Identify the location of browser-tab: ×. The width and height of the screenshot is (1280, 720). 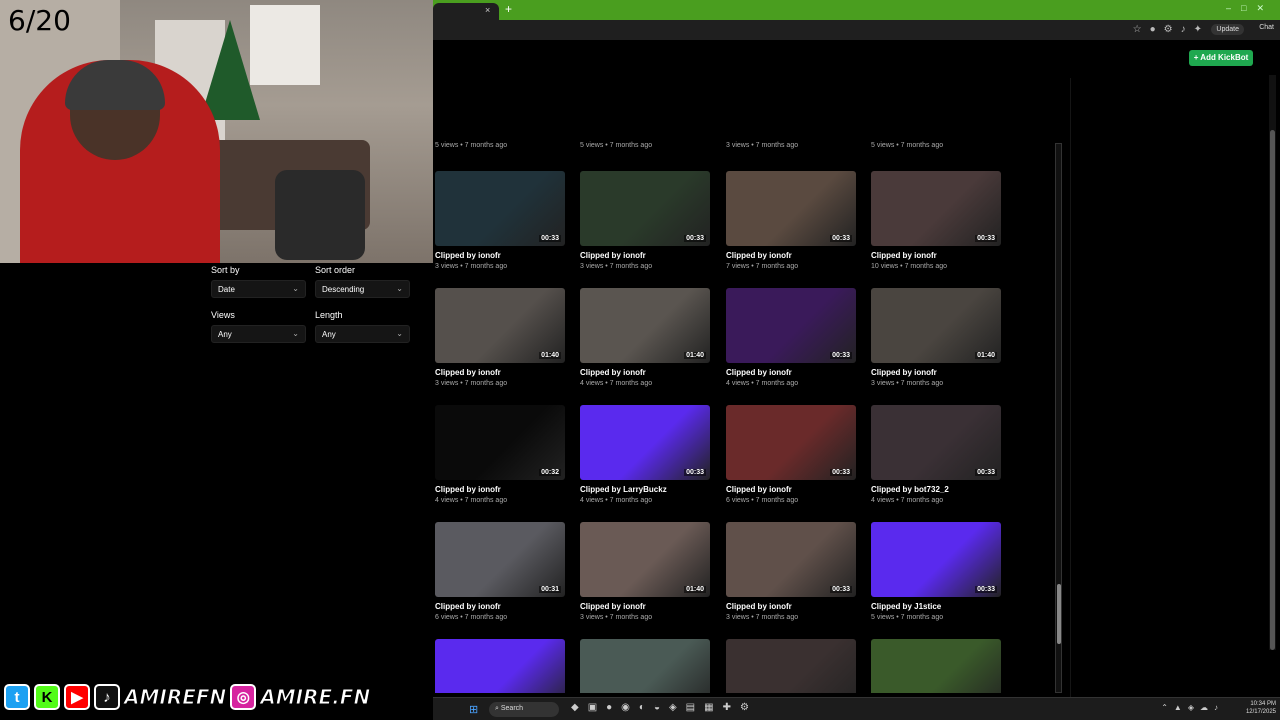
(466, 11).